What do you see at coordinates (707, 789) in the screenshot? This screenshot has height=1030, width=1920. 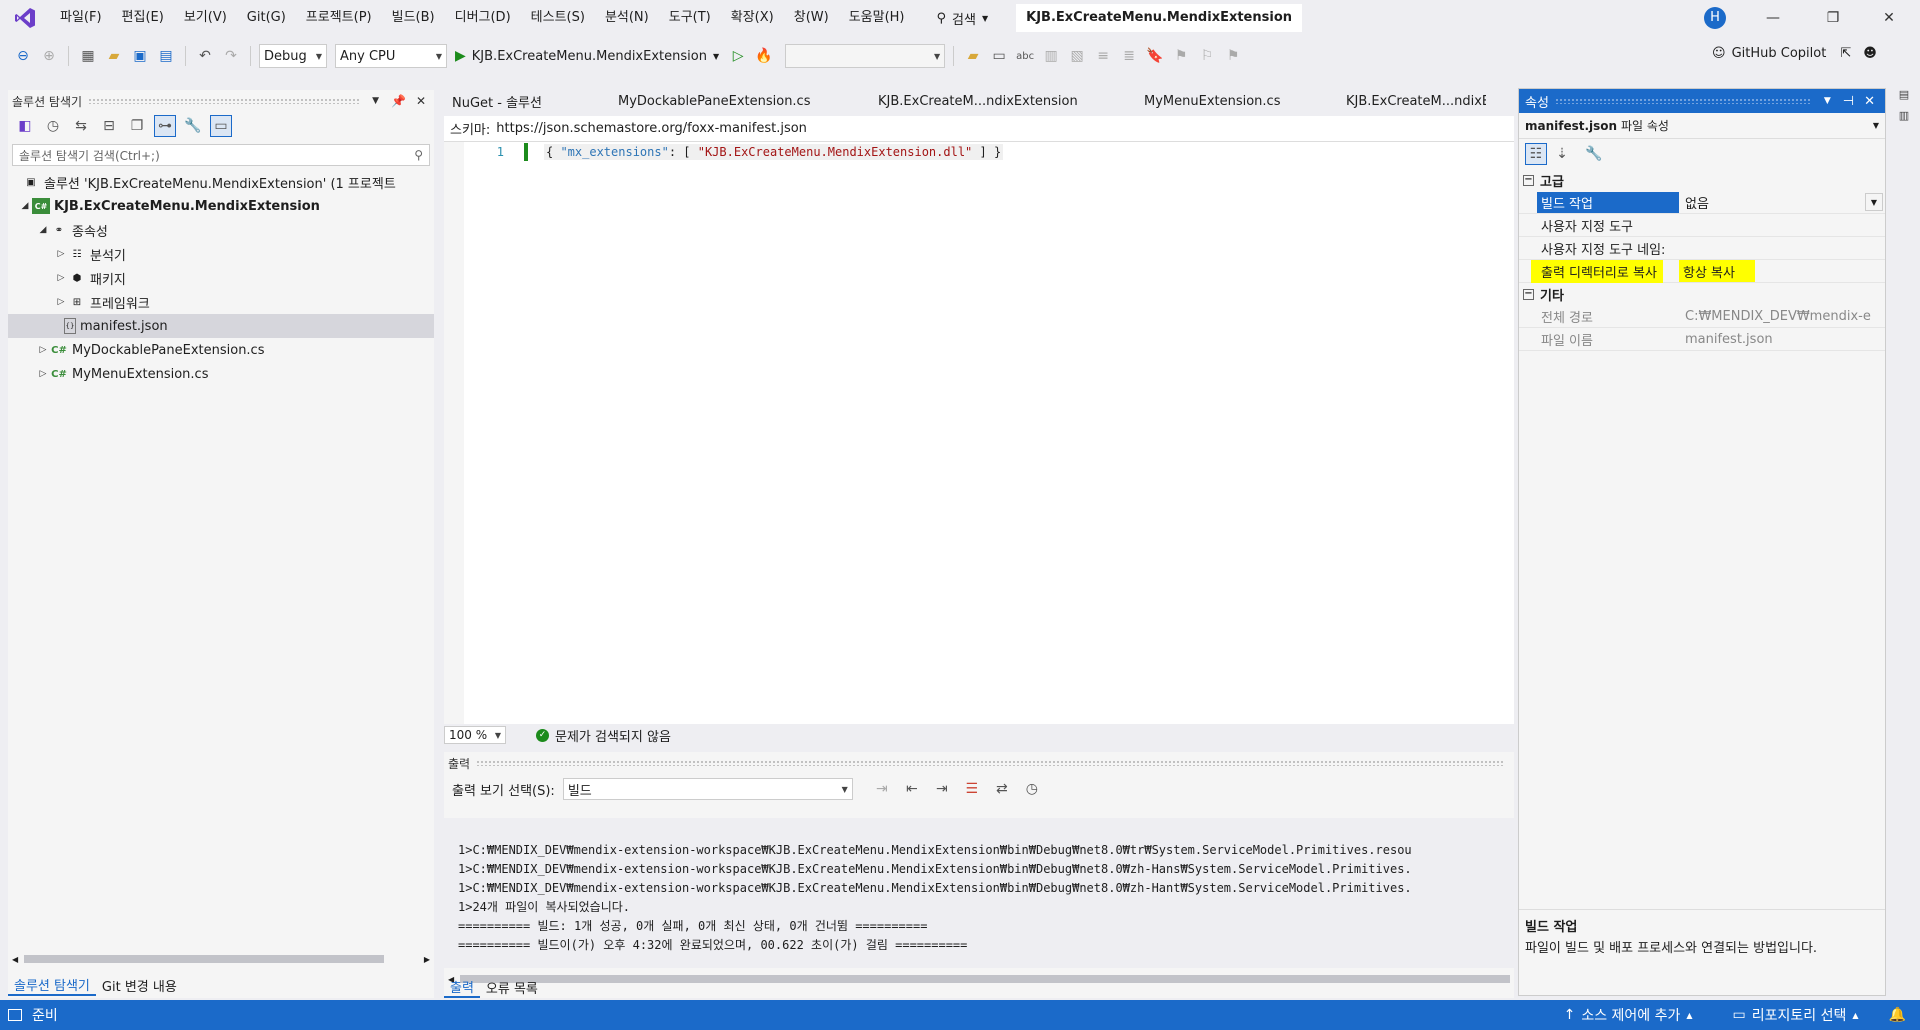 I see `output-source-select: 빌드 ▼` at bounding box center [707, 789].